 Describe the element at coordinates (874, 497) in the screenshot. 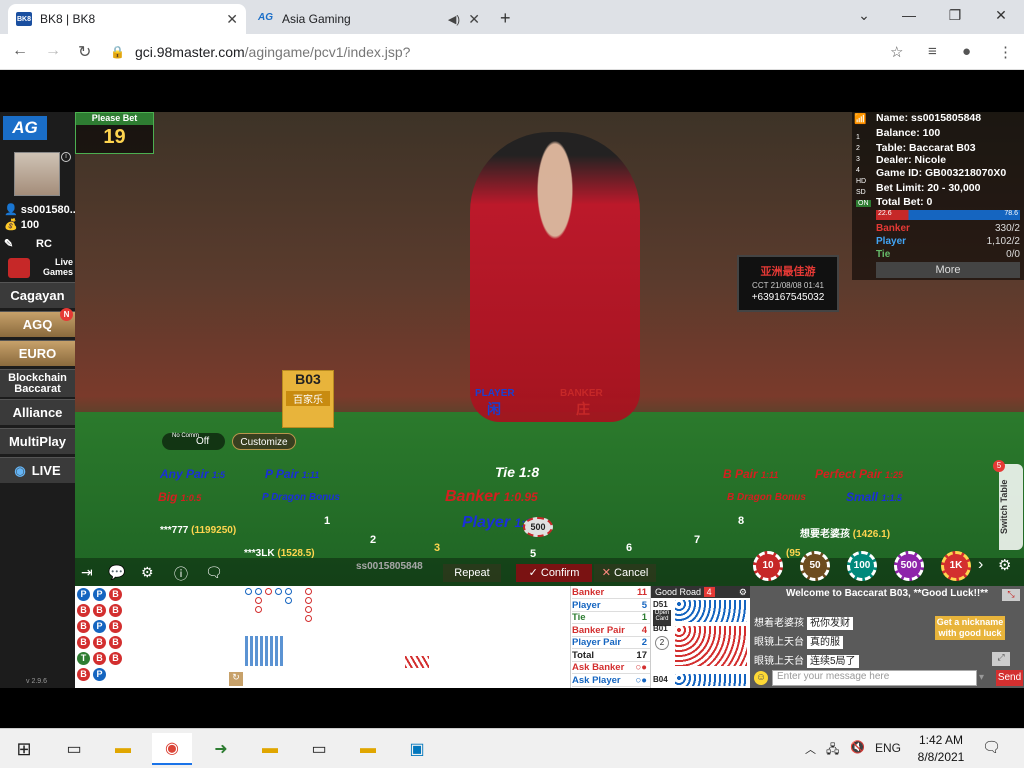

I see `bet-small: Small 1:1.5` at that location.